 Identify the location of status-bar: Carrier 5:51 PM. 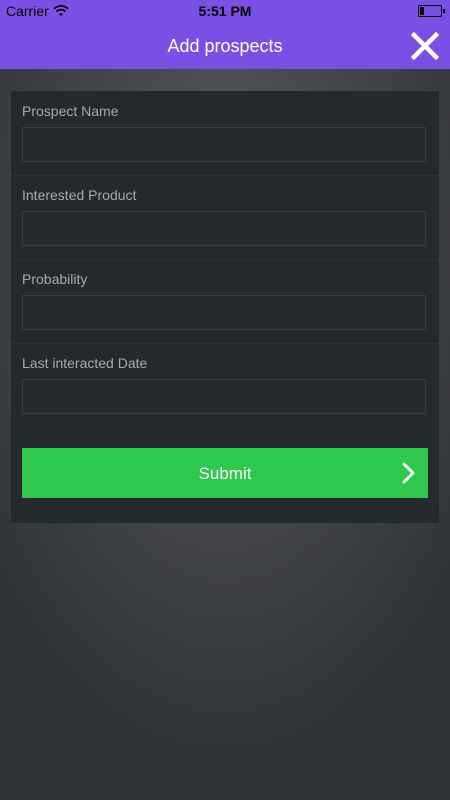
(225, 11).